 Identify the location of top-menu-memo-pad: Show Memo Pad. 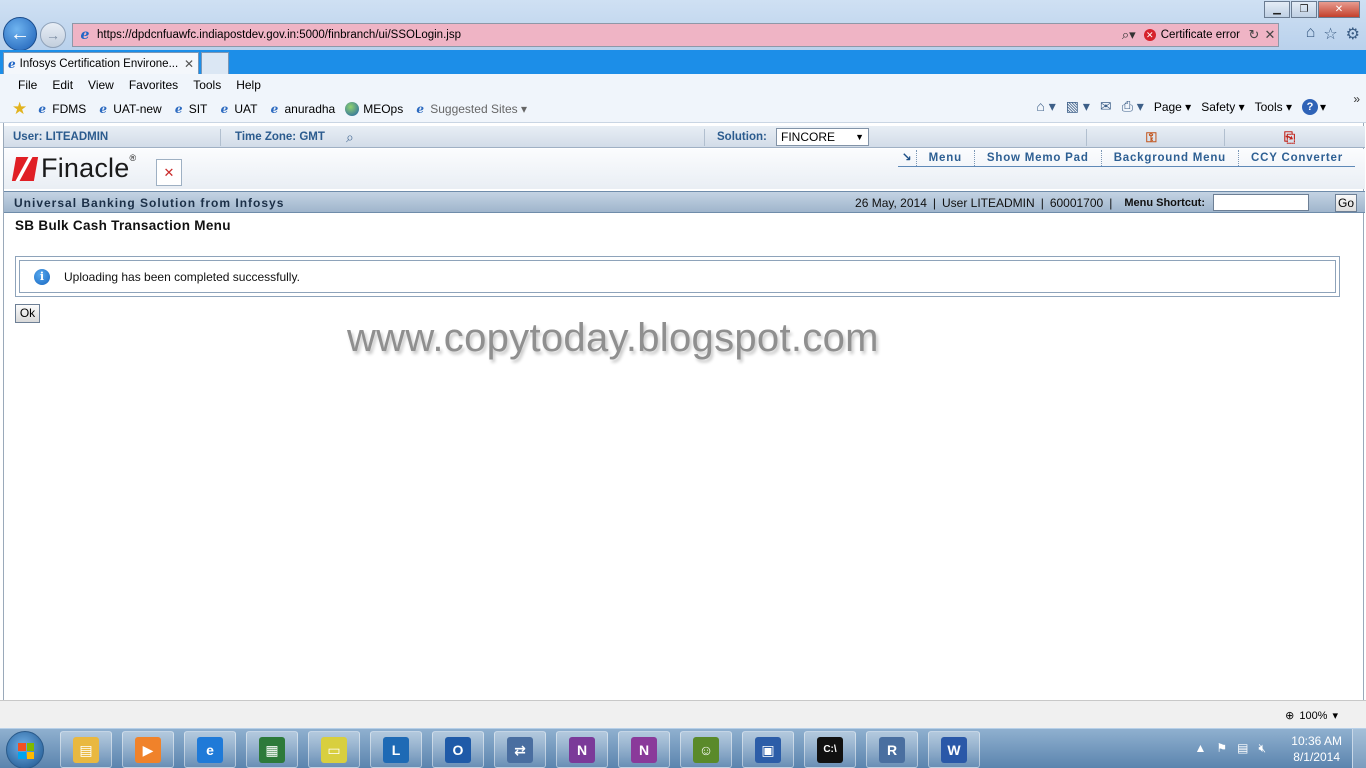
(1037, 157).